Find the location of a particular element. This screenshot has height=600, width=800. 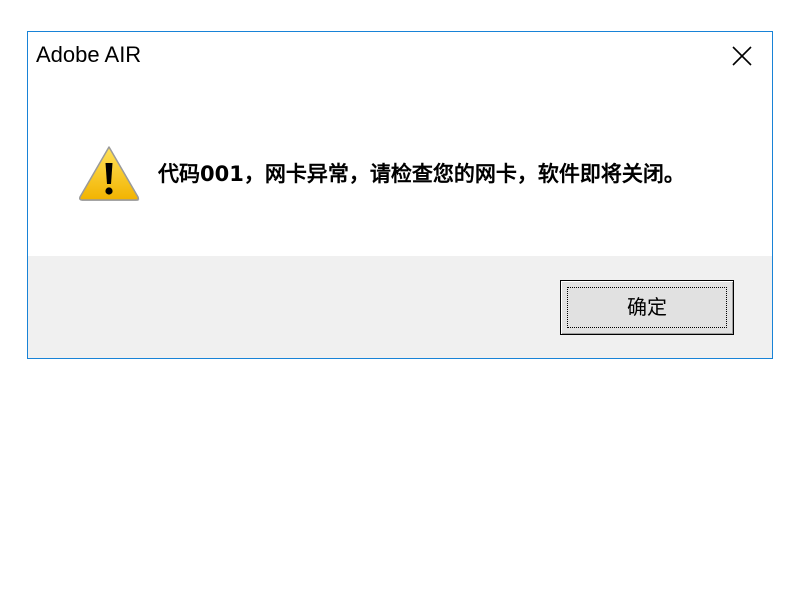

close-icon is located at coordinates (742, 56).